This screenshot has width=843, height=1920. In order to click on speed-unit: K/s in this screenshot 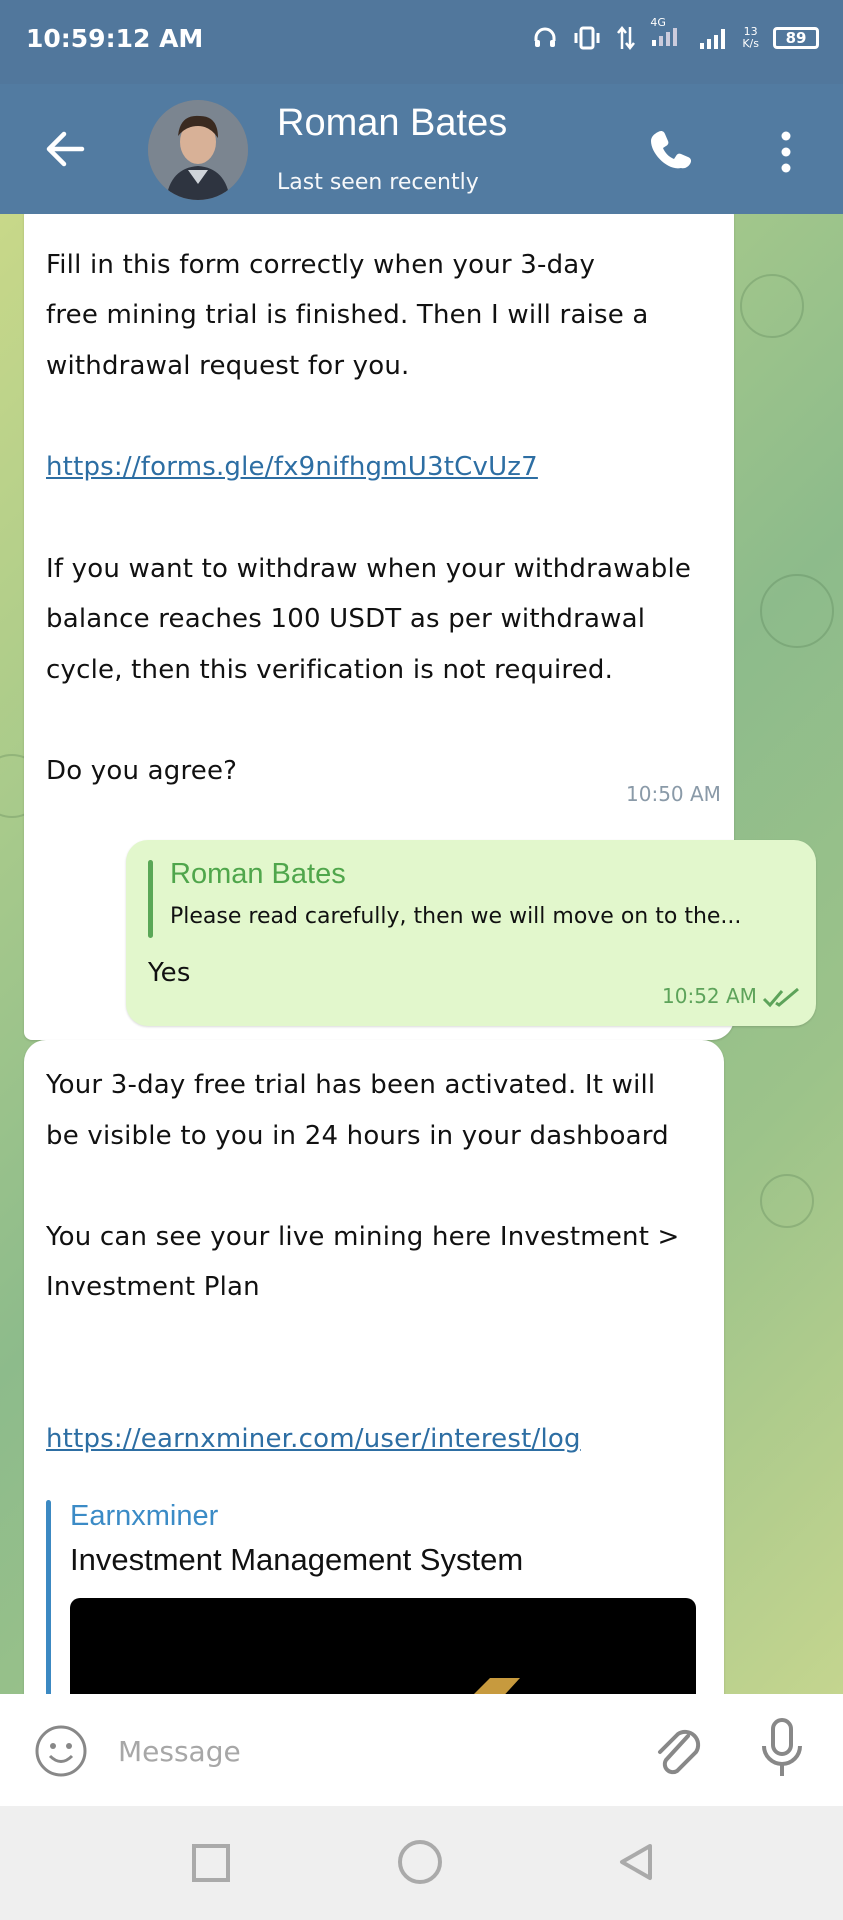, I will do `click(750, 43)`.